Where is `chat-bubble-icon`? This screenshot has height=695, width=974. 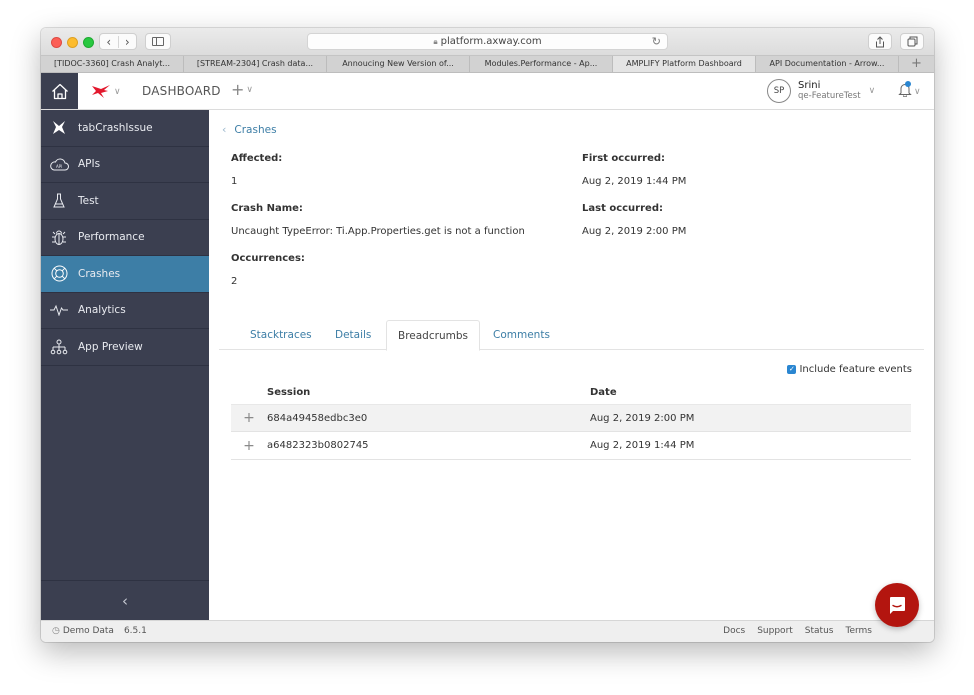 chat-bubble-icon is located at coordinates (897, 605).